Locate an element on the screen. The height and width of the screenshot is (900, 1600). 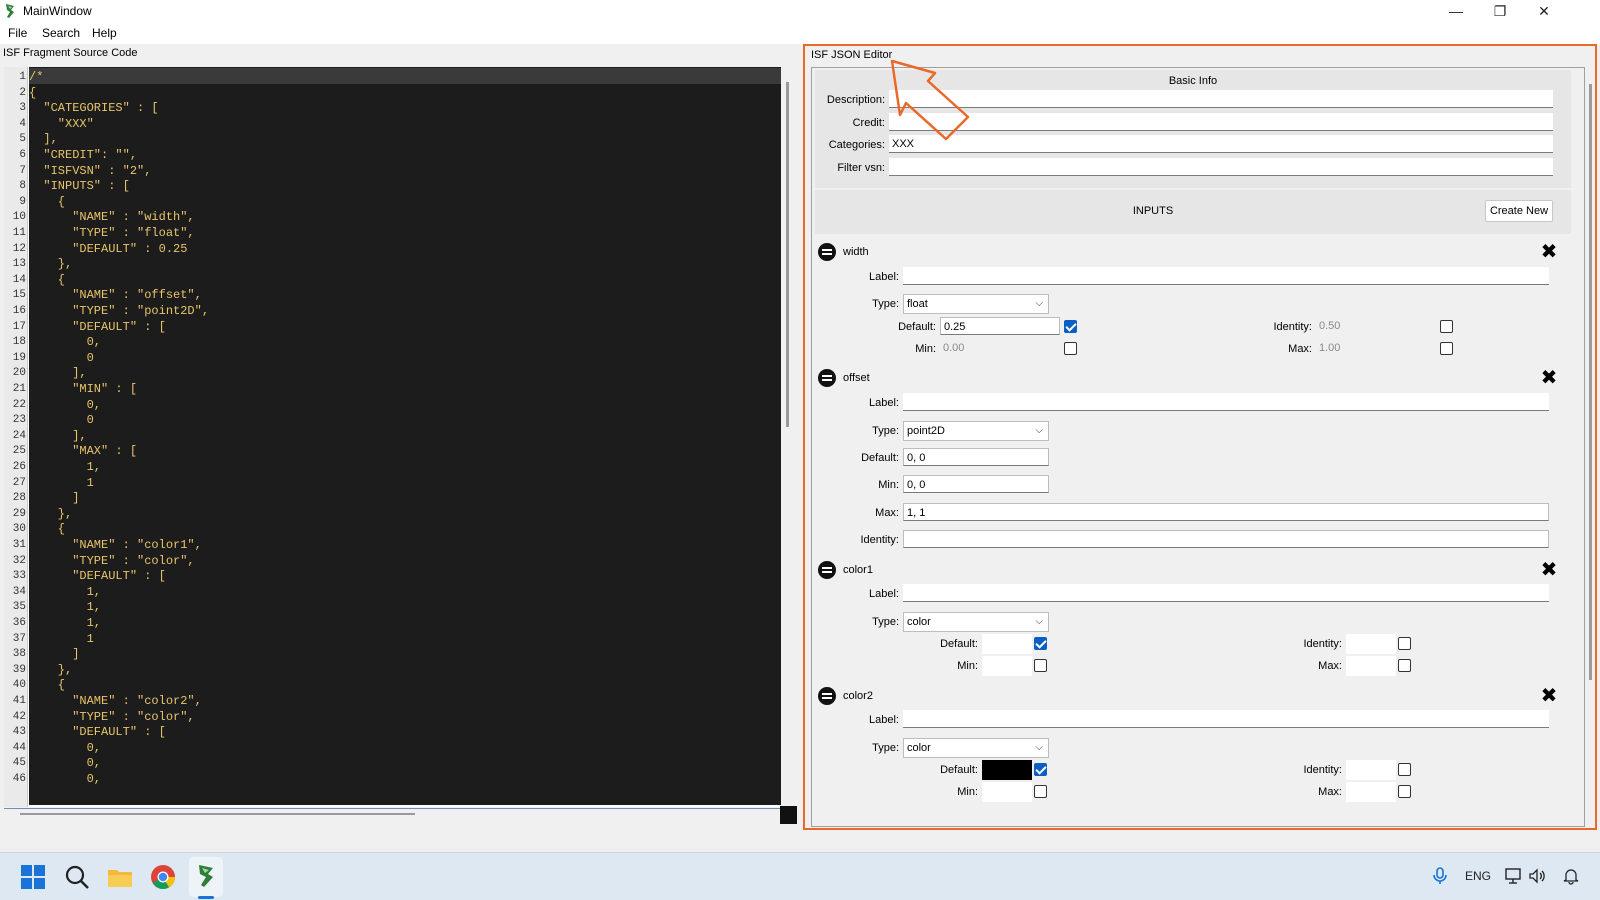
offset-max-field: 1, 1 is located at coordinates (1226, 512).